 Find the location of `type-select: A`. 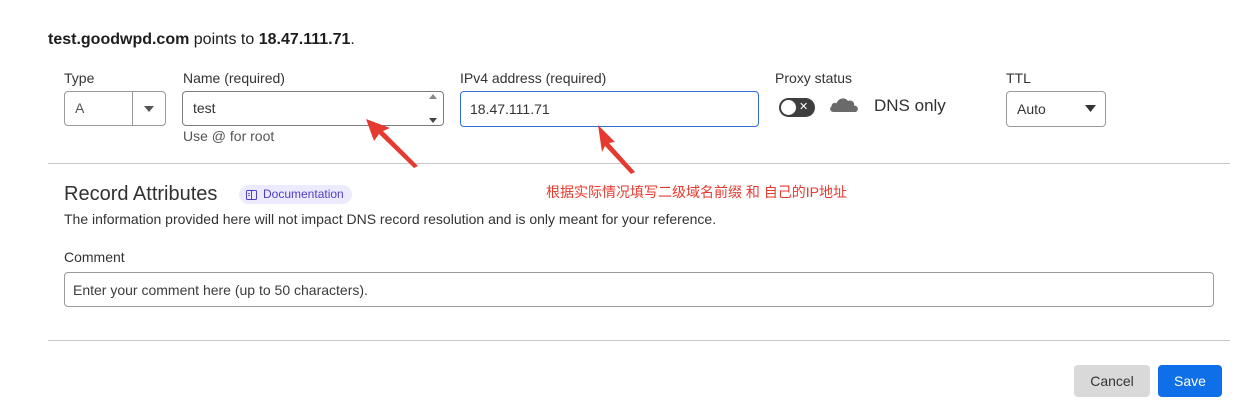

type-select: A is located at coordinates (115, 108).